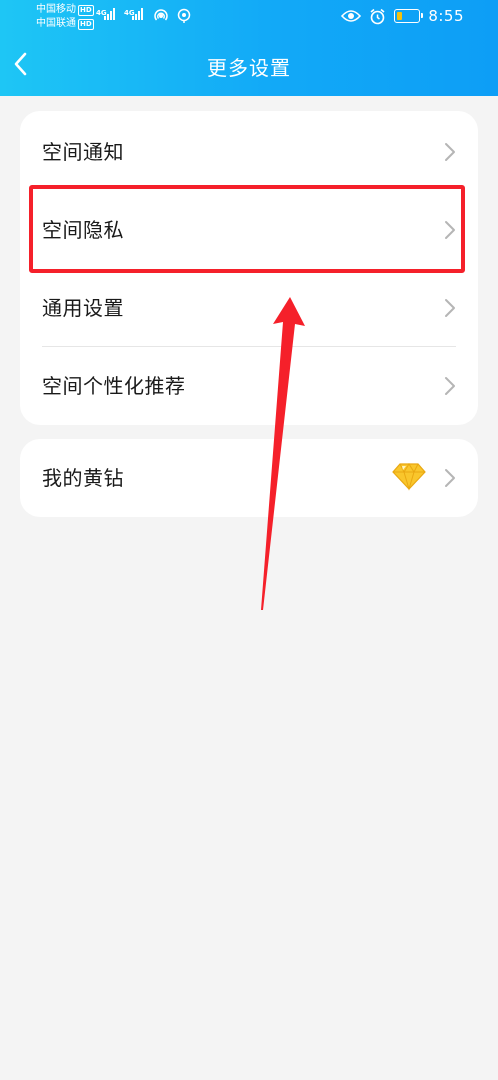  What do you see at coordinates (184, 15) in the screenshot?
I see `nfc-icon` at bounding box center [184, 15].